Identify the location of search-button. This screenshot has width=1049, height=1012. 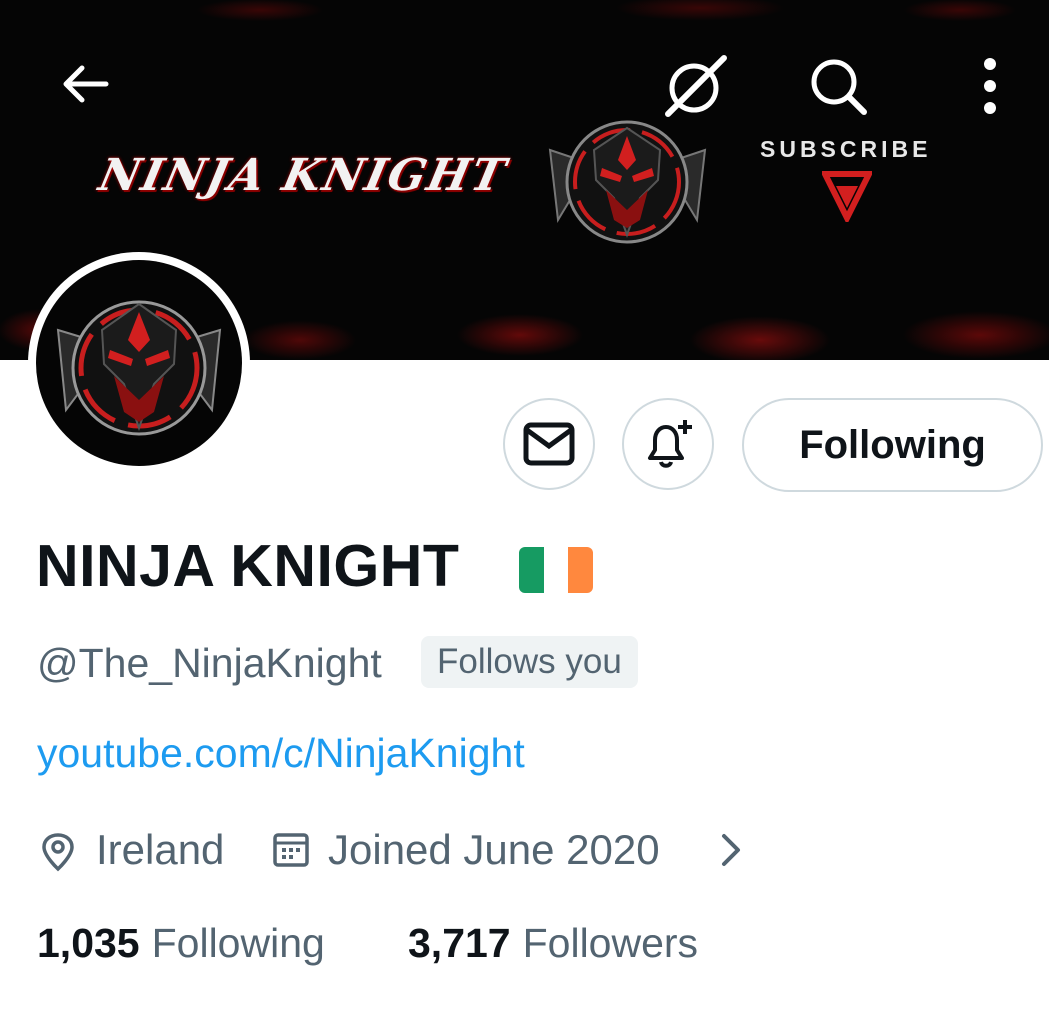
(838, 86).